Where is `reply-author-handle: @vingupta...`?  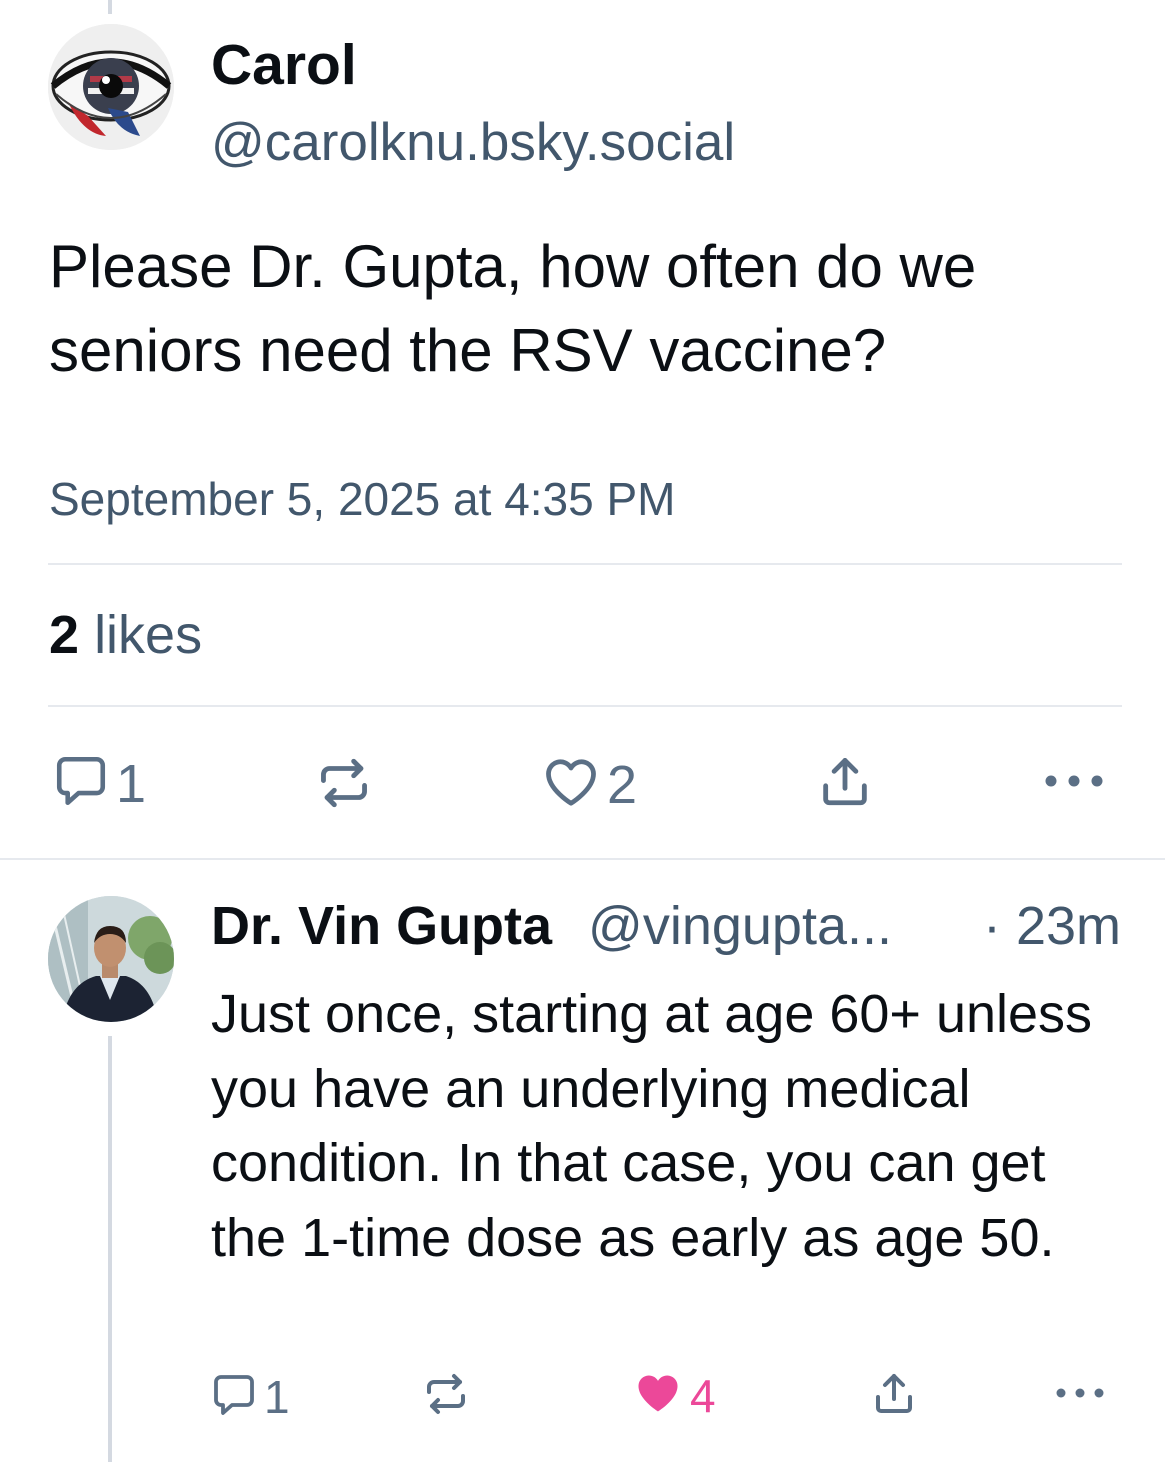 reply-author-handle: @vingupta... is located at coordinates (740, 926).